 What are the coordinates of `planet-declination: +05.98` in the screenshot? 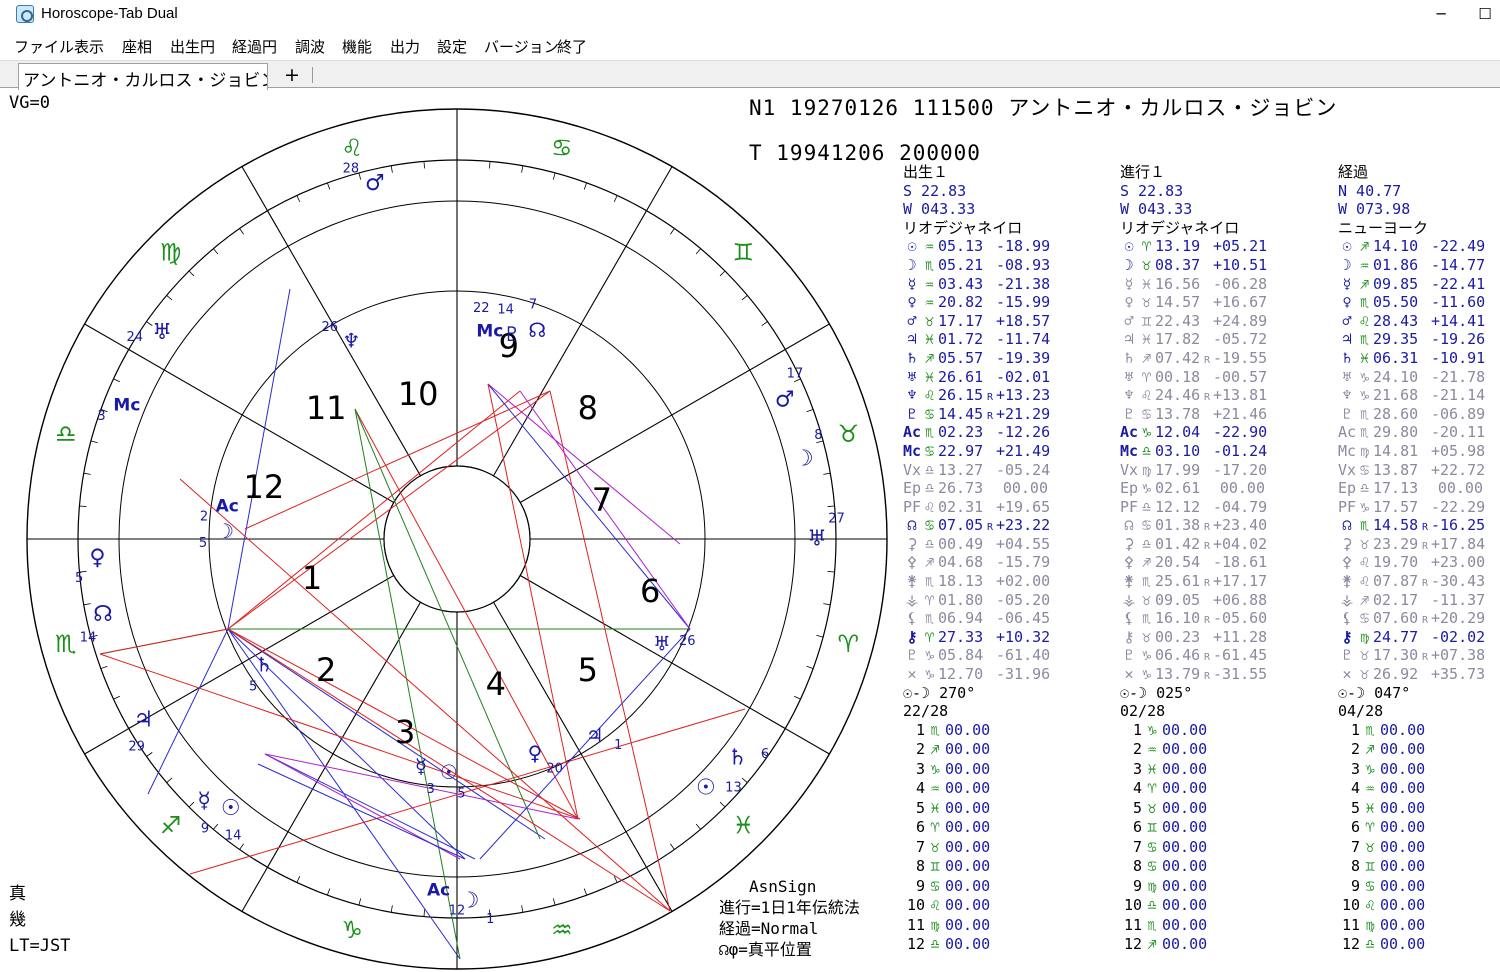 It's located at (1458, 450).